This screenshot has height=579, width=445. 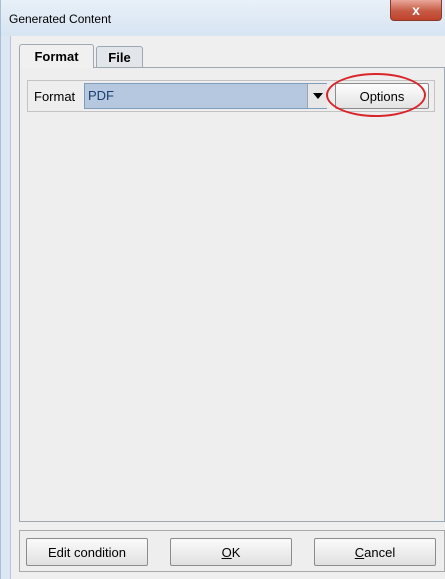 I want to click on dialog-button-bar: Edit condition OK Cancel, so click(x=232, y=551).